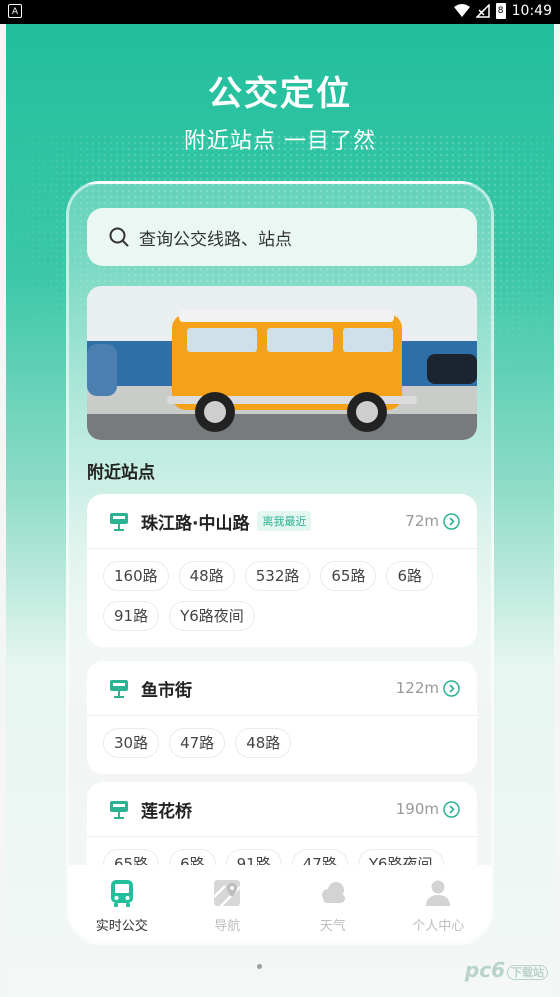 The height and width of the screenshot is (997, 560). Describe the element at coordinates (280, 141) in the screenshot. I see `page-subtitle: 附近站点 一目了然` at that location.